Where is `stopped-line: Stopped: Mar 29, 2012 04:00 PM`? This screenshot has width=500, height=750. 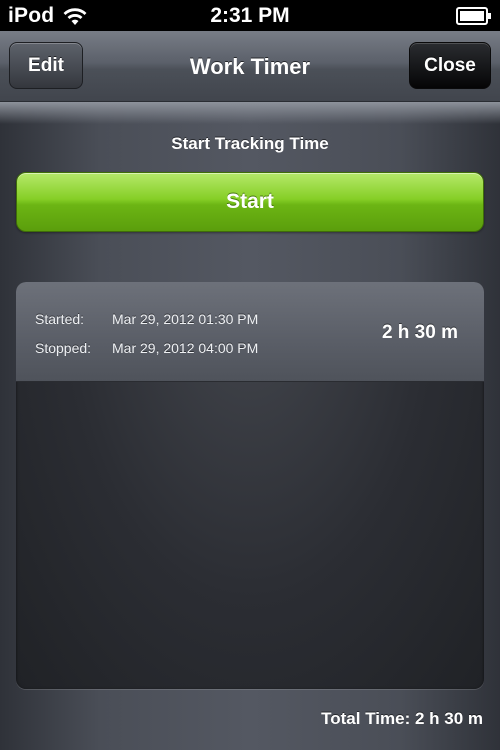 stopped-line: Stopped: Mar 29, 2012 04:00 PM is located at coordinates (146, 348).